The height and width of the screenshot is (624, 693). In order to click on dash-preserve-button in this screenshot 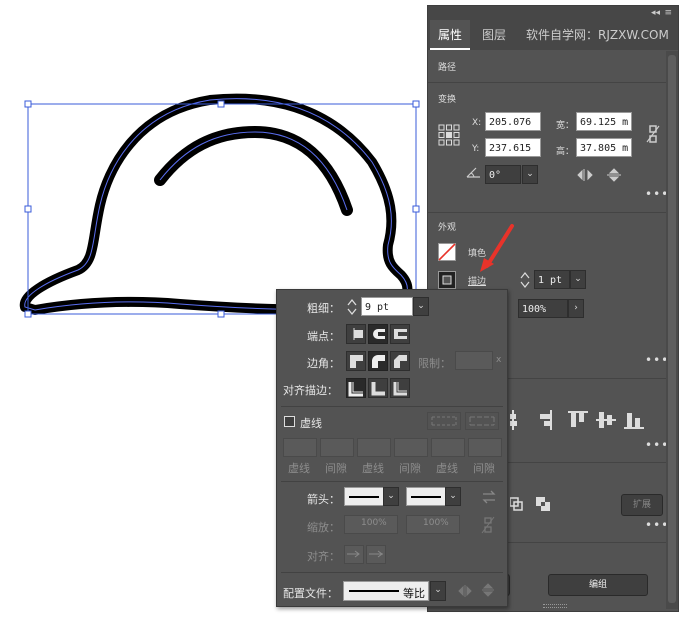, I will do `click(444, 421)`.